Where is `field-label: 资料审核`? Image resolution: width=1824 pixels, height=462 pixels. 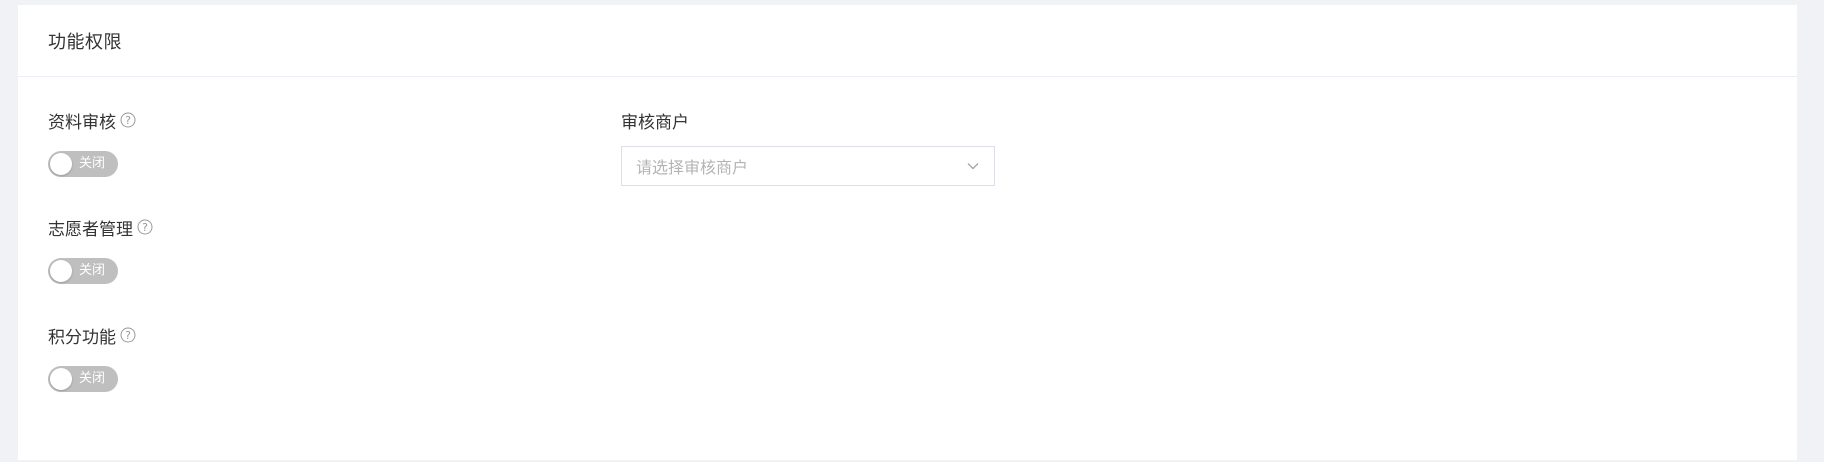
field-label: 资料审核 is located at coordinates (82, 122).